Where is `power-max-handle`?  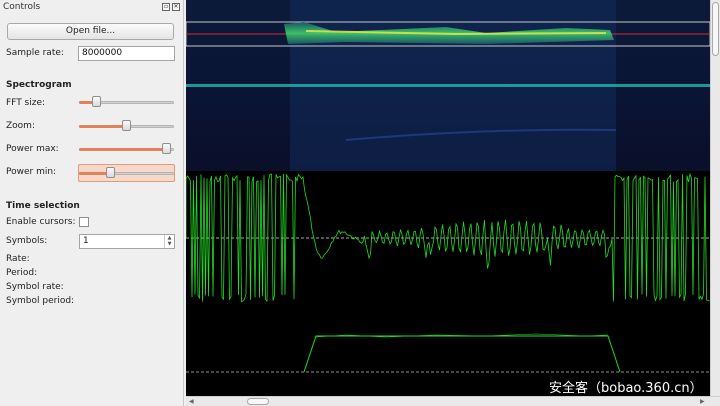
power-max-handle is located at coordinates (167, 148).